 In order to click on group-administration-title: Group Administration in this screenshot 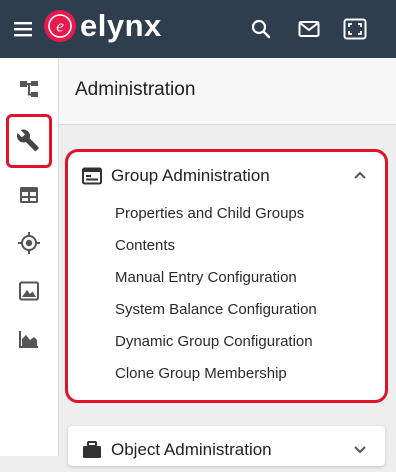, I will do `click(190, 175)`.